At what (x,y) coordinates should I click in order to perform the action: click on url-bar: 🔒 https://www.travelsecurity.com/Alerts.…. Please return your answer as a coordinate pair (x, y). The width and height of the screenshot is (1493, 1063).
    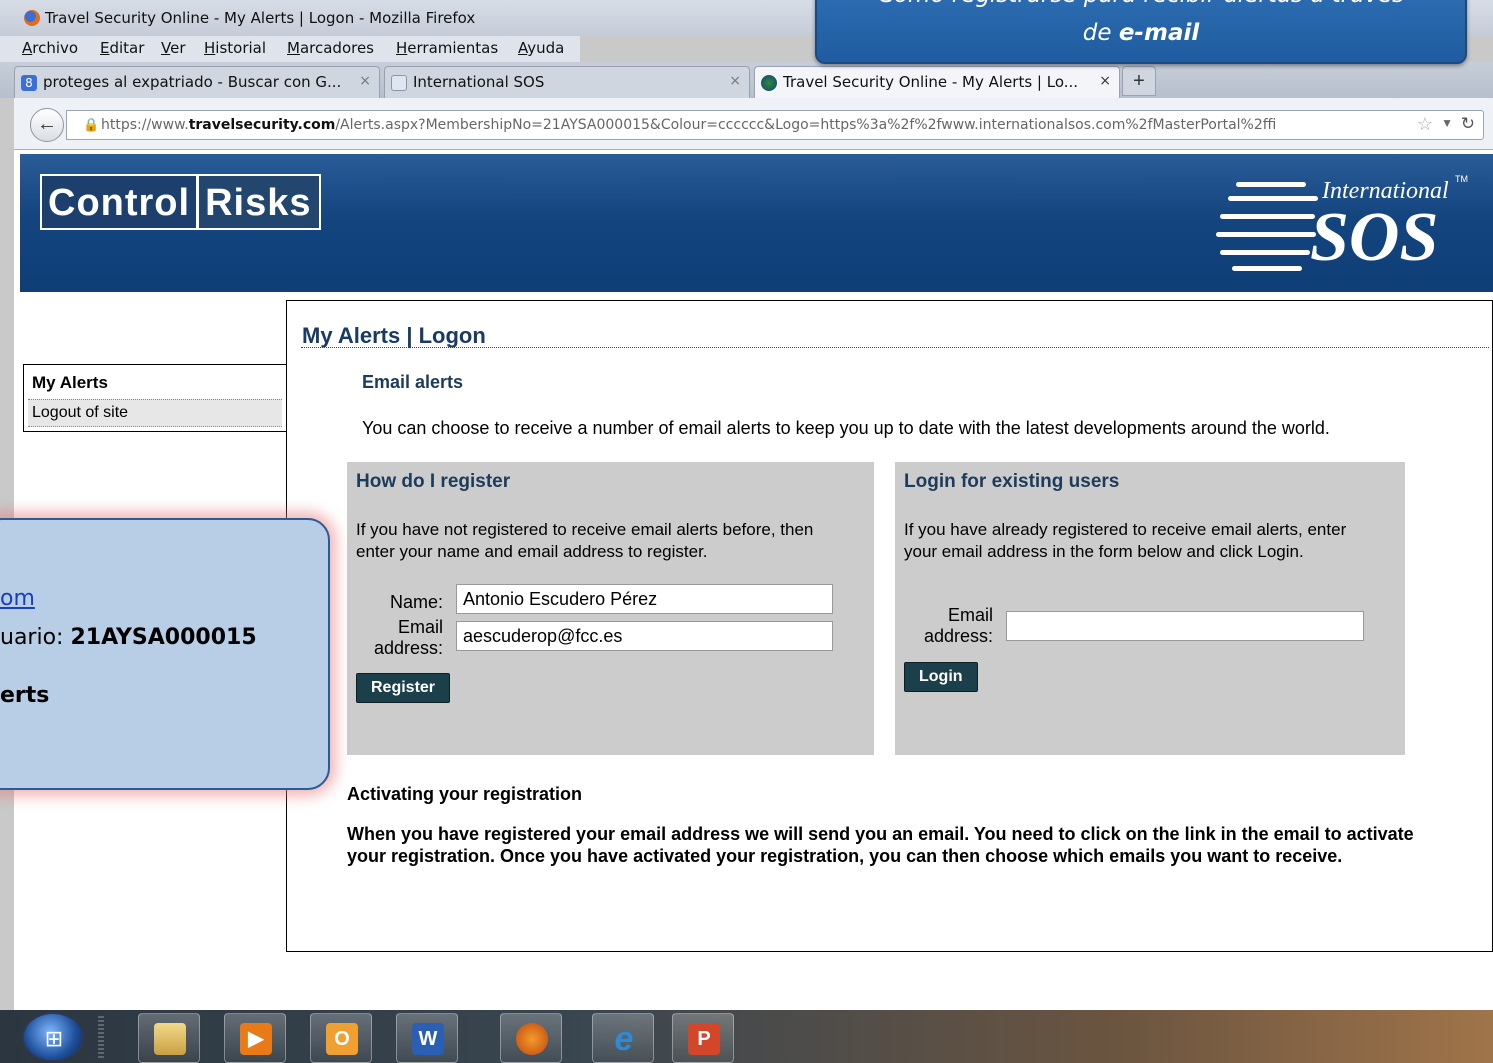
    Looking at the image, I should click on (775, 125).